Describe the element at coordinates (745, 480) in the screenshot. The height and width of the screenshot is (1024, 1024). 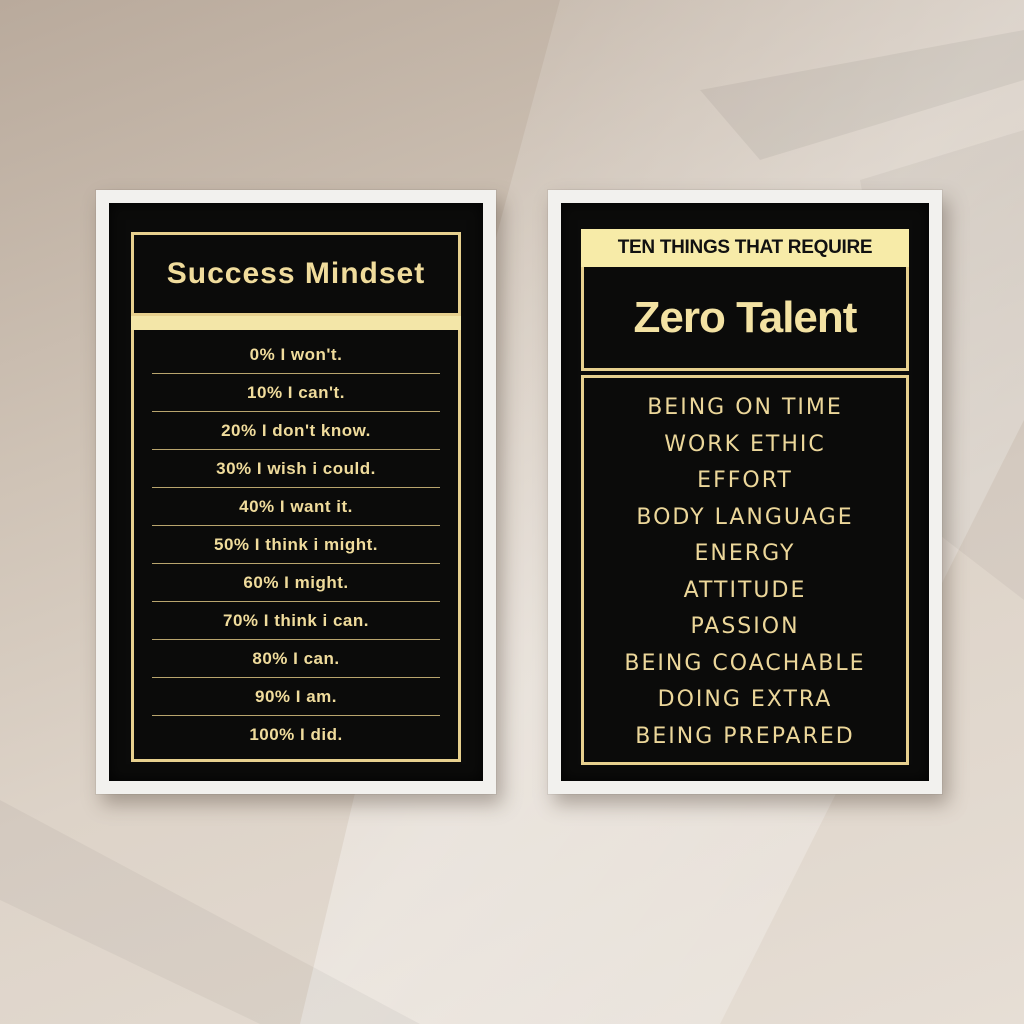
I see `list-item: EFFORT` at that location.